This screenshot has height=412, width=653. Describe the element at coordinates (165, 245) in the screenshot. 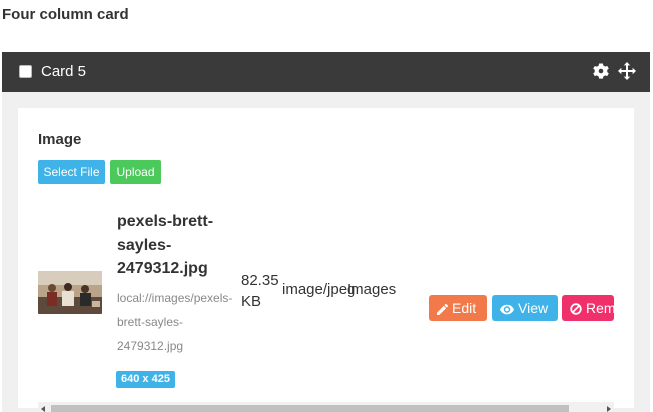

I see `file-name: pexels-brett-sayles-2479312.jpg` at that location.